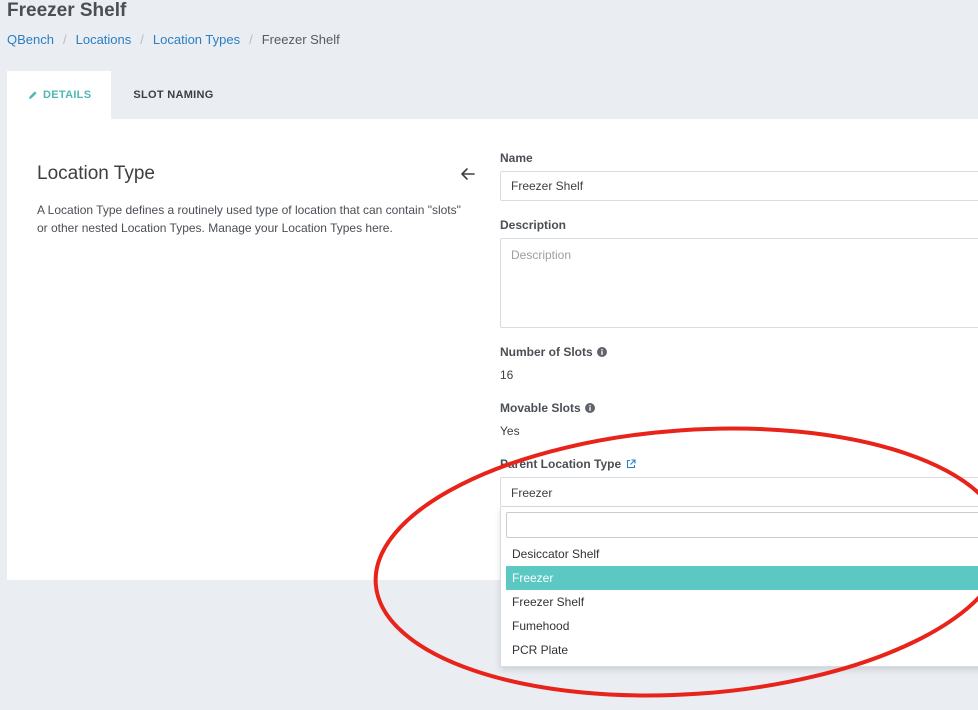 The width and height of the screenshot is (978, 710). Describe the element at coordinates (67, 95) in the screenshot. I see `tab-details-label: DETAILS` at that location.